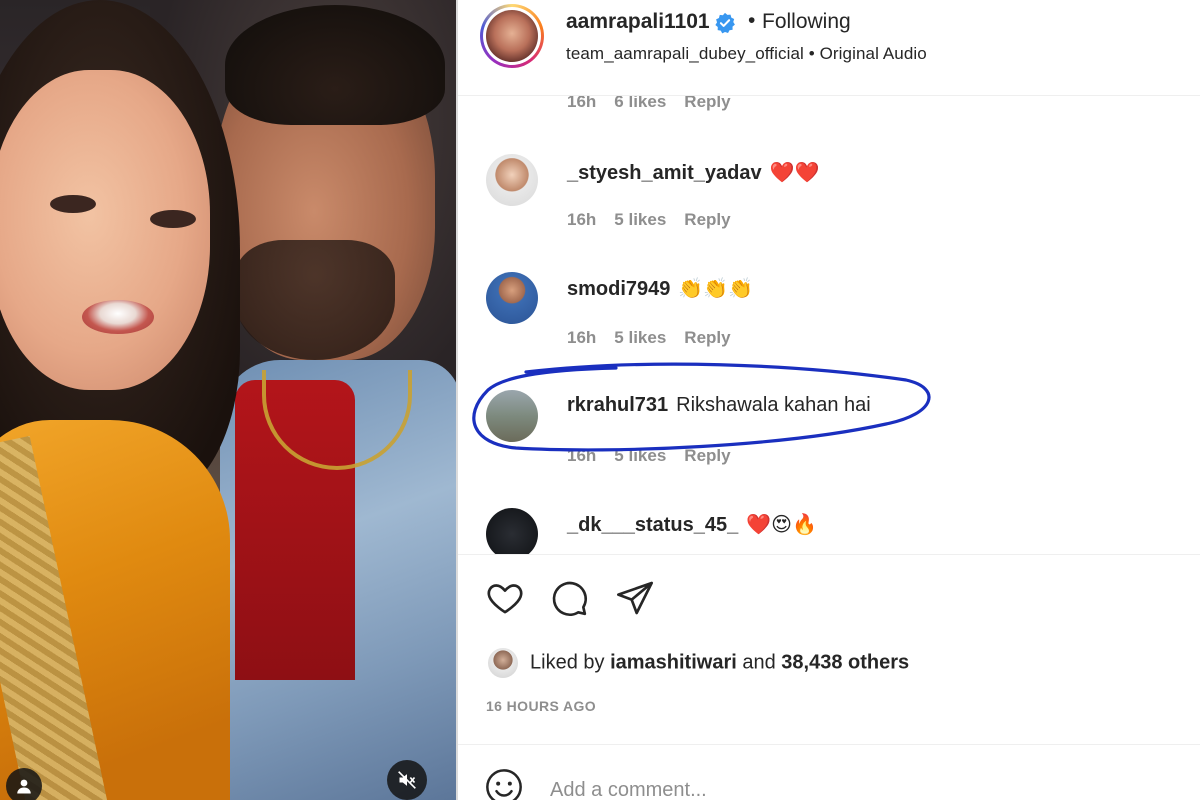  I want to click on like-button, so click(505, 598).